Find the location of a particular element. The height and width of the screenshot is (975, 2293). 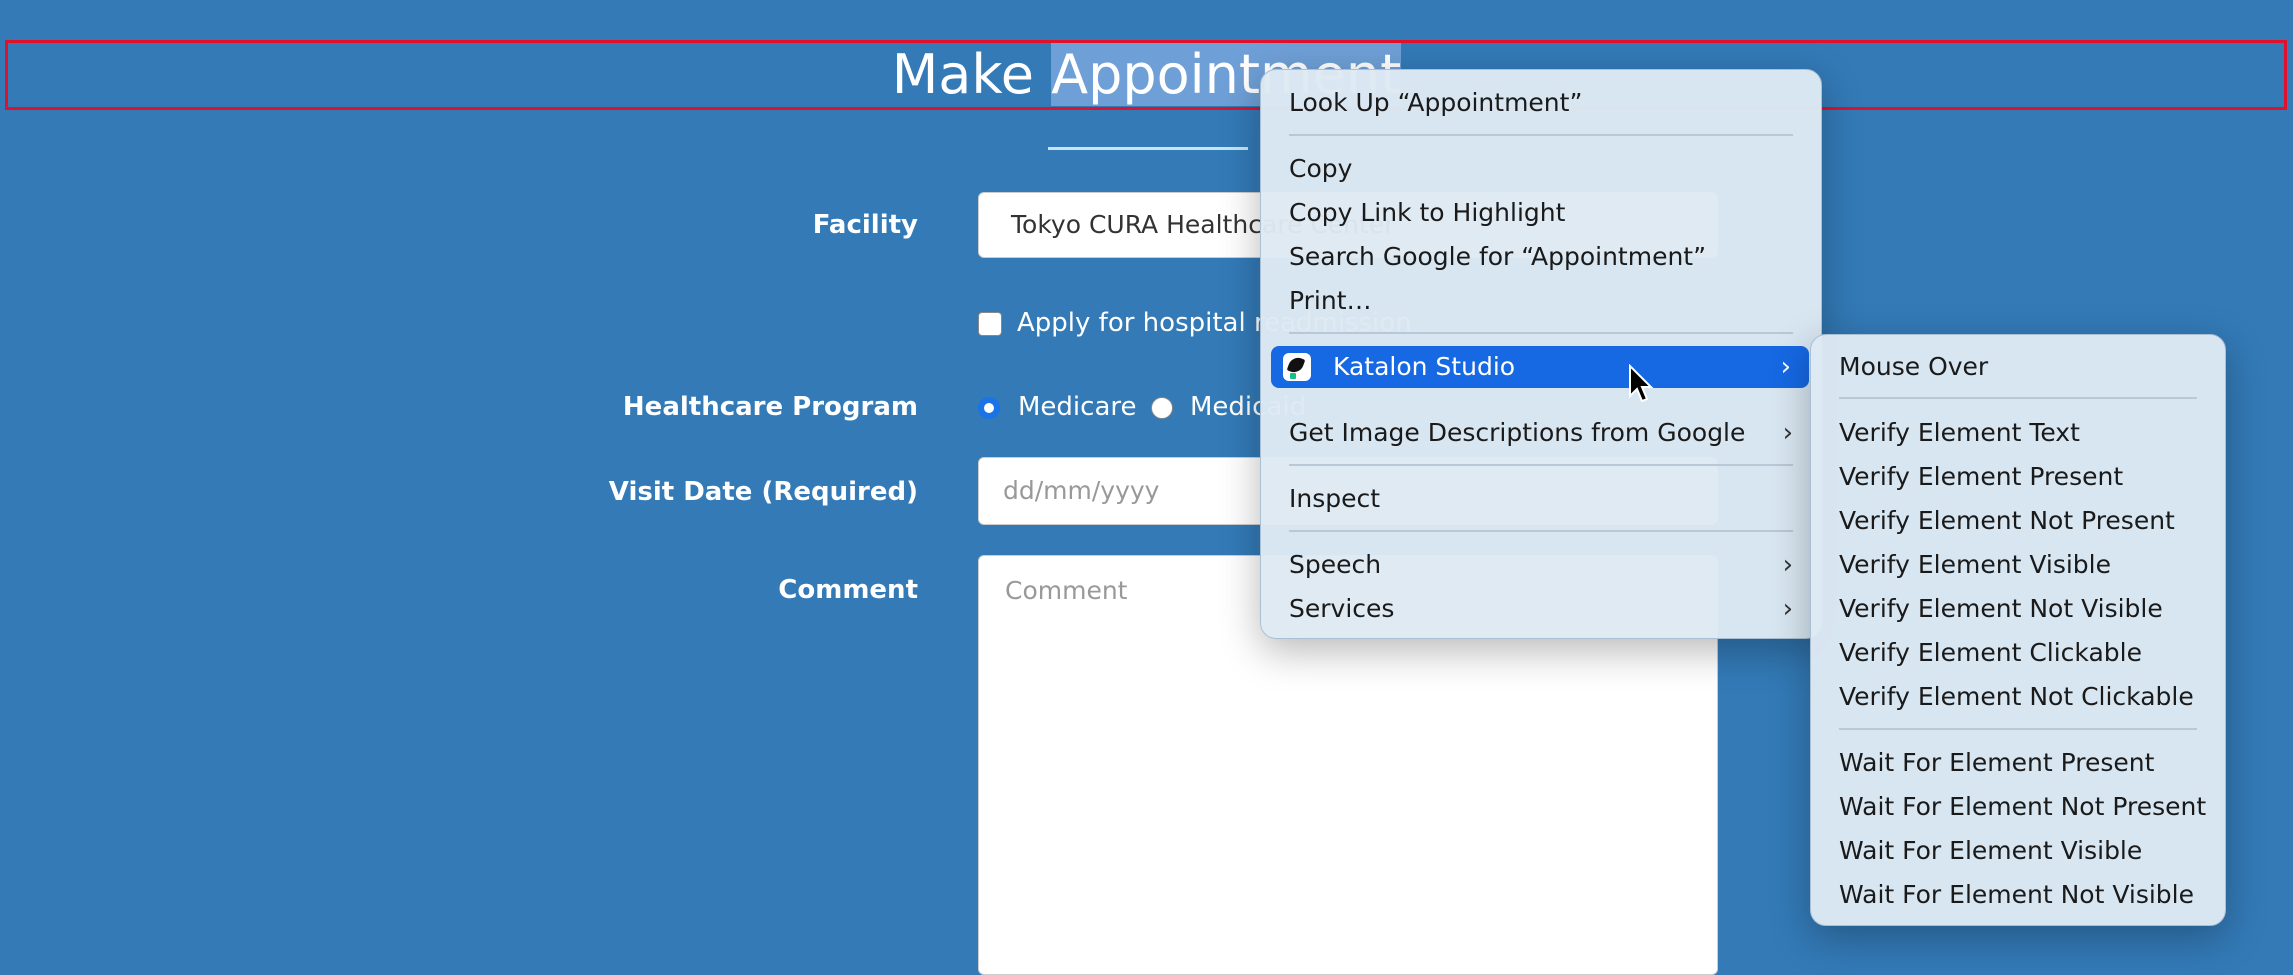

menu-item-label: Katalon Studio is located at coordinates (1424, 366).